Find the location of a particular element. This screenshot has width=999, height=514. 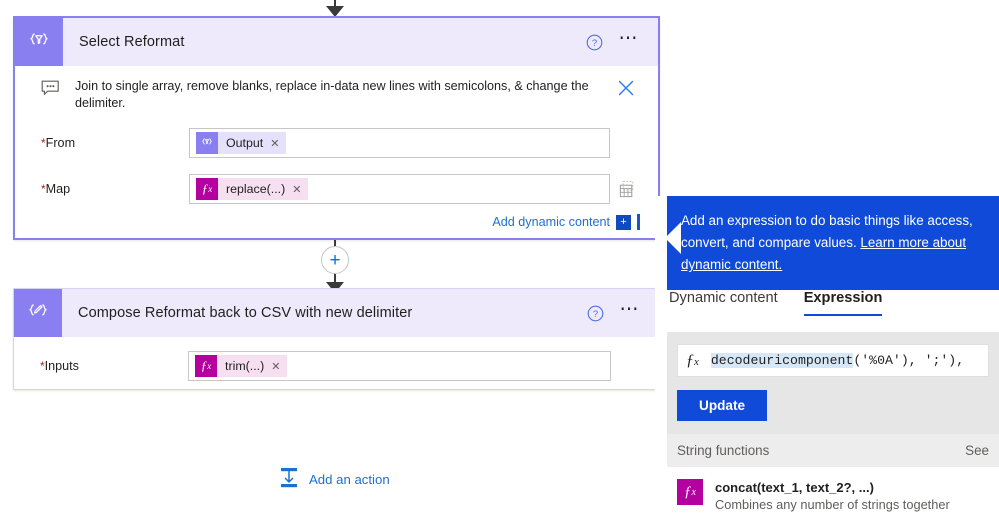

plus-circle-icon: + is located at coordinates (335, 260).